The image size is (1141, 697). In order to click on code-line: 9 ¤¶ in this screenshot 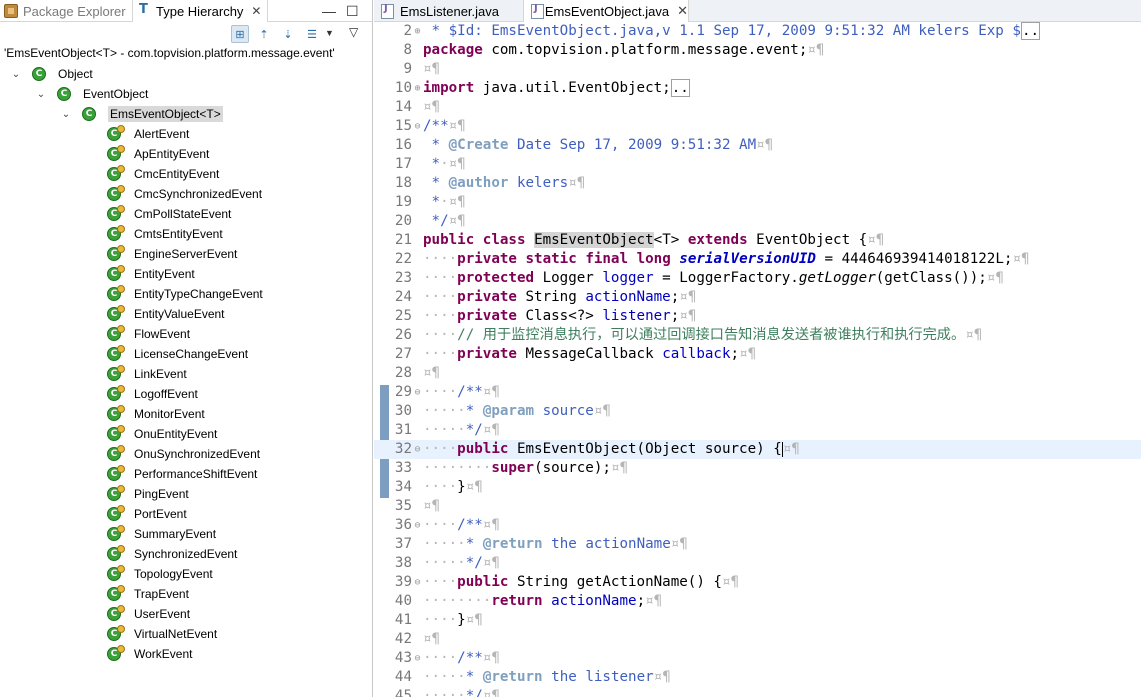, I will do `click(757, 69)`.